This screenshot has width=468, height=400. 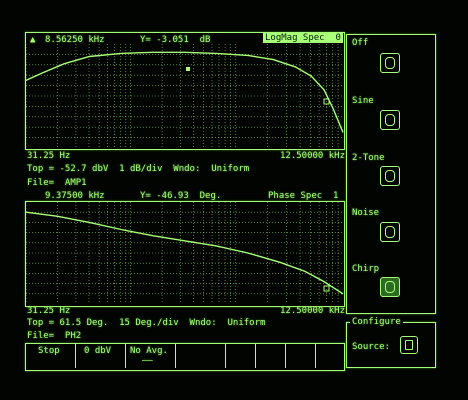 I want to click on off-button-icon, so click(x=390, y=63).